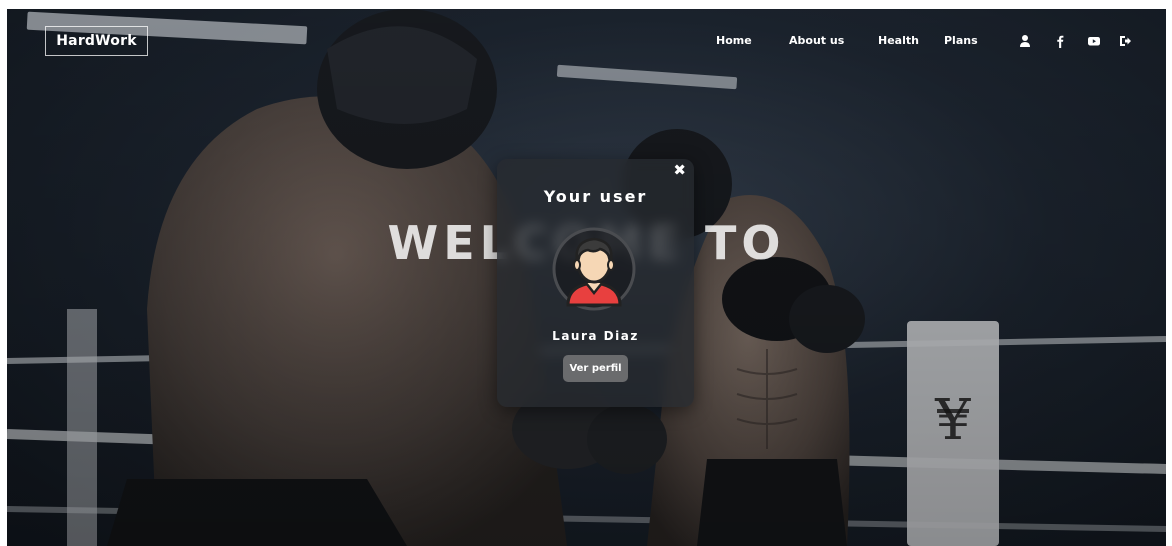 The image size is (1172, 546). I want to click on avatar, so click(594, 269).